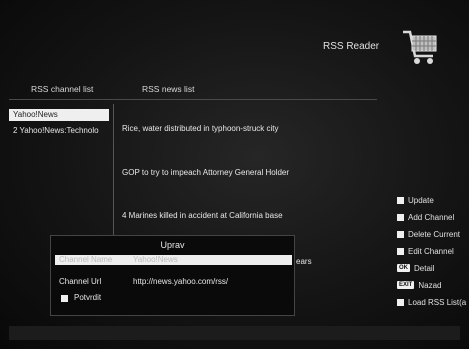 This screenshot has width=469, height=349. I want to click on legend-update: Update, so click(415, 200).